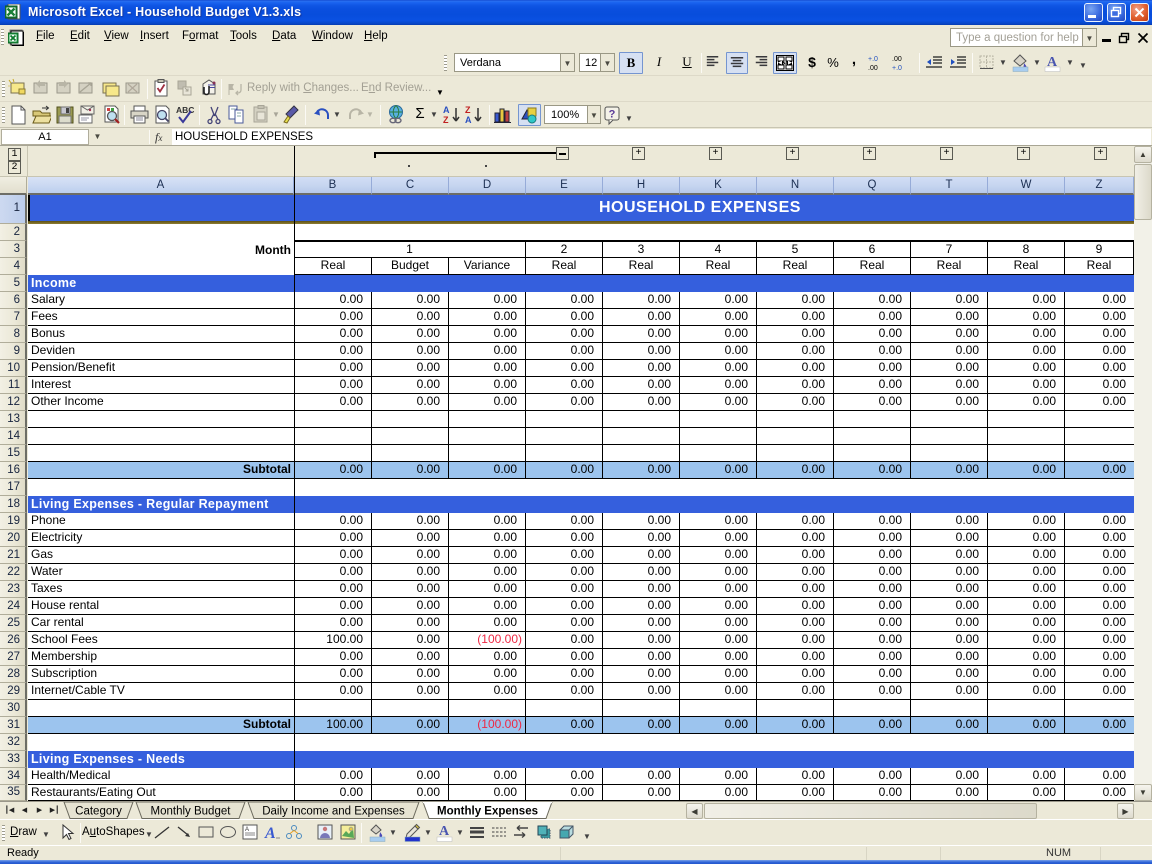 The image size is (1152, 864). I want to click on svg-text: Monthly Budget, so click(191, 812).